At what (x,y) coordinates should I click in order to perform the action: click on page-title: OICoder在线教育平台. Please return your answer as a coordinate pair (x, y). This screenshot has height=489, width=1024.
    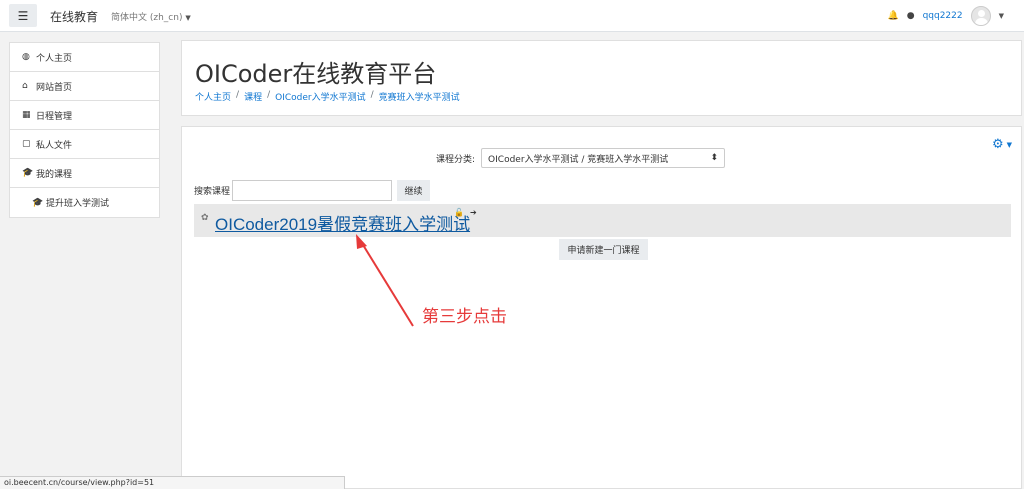
    Looking at the image, I should click on (316, 74).